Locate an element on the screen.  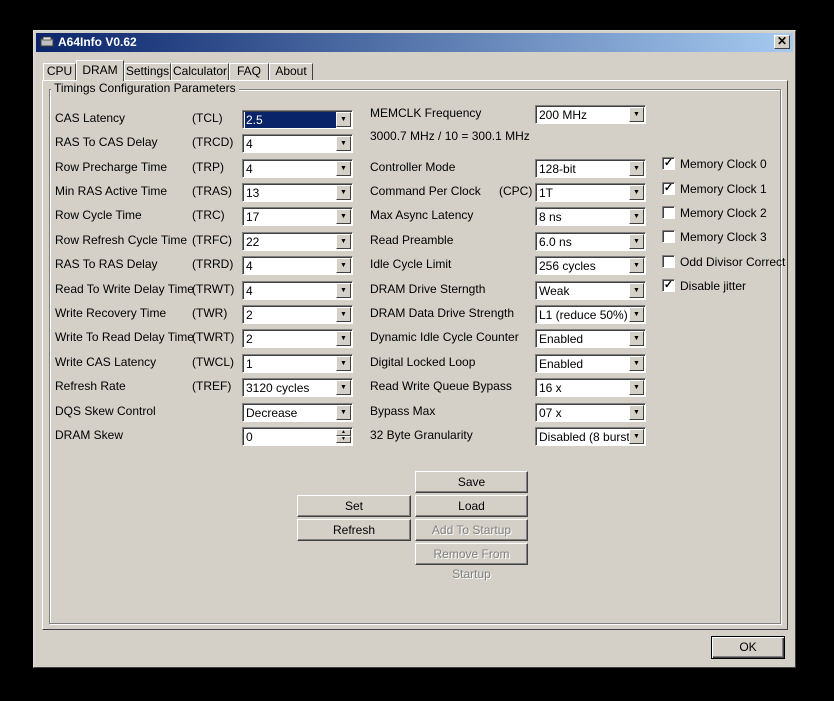
ok-button: OK is located at coordinates (748, 647).